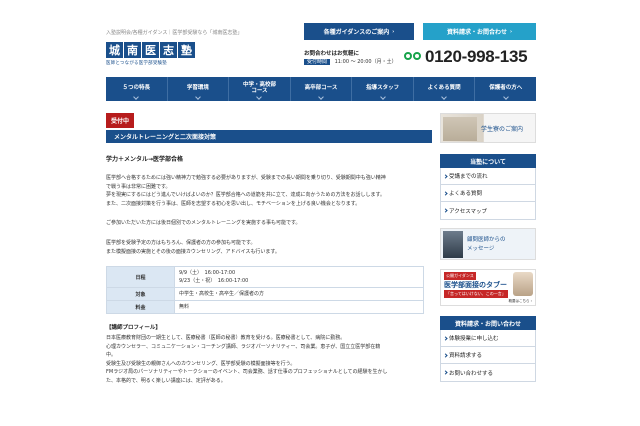 Image resolution: width=640 pixels, height=426 pixels. I want to click on guidance-button: 各種ガイダンスのご案内 ›, so click(359, 31).